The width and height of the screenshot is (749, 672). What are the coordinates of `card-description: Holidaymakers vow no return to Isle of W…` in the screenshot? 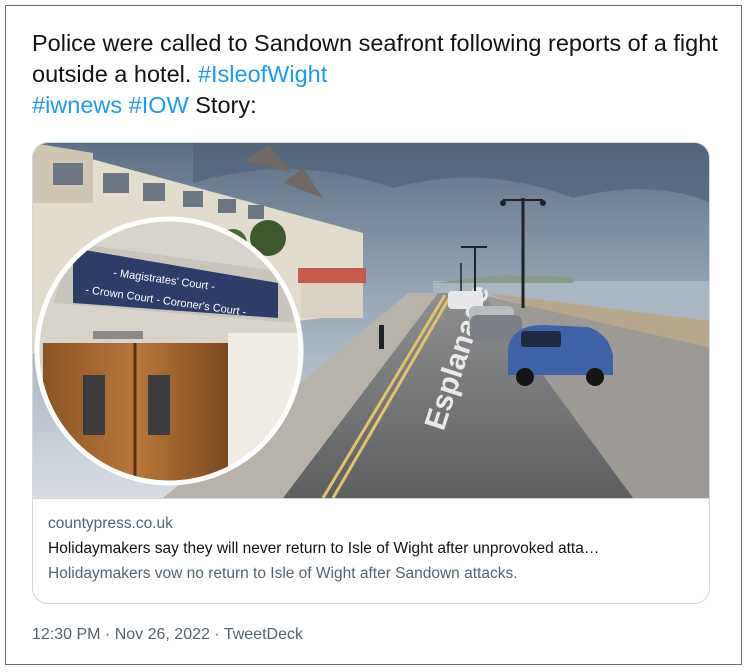 It's located at (283, 573).